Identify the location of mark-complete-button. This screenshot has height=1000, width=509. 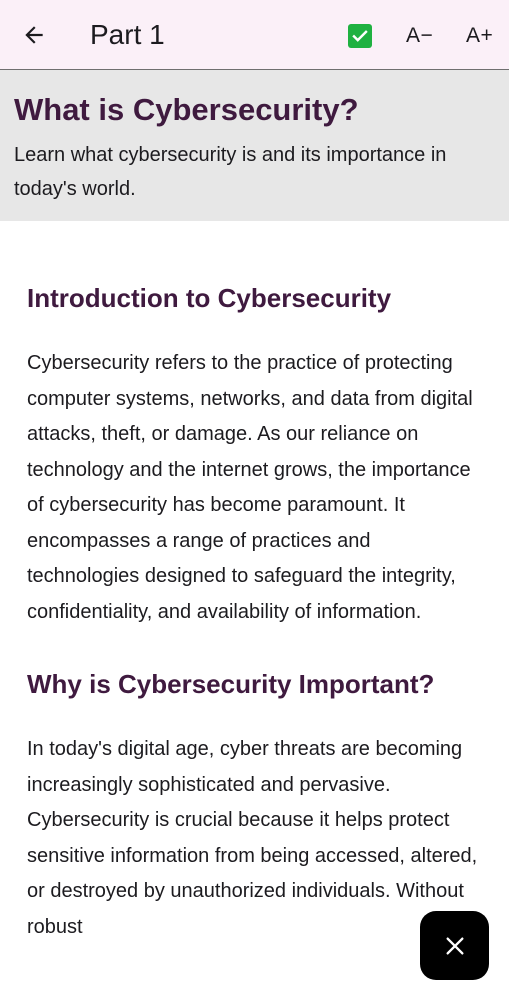
(360, 36).